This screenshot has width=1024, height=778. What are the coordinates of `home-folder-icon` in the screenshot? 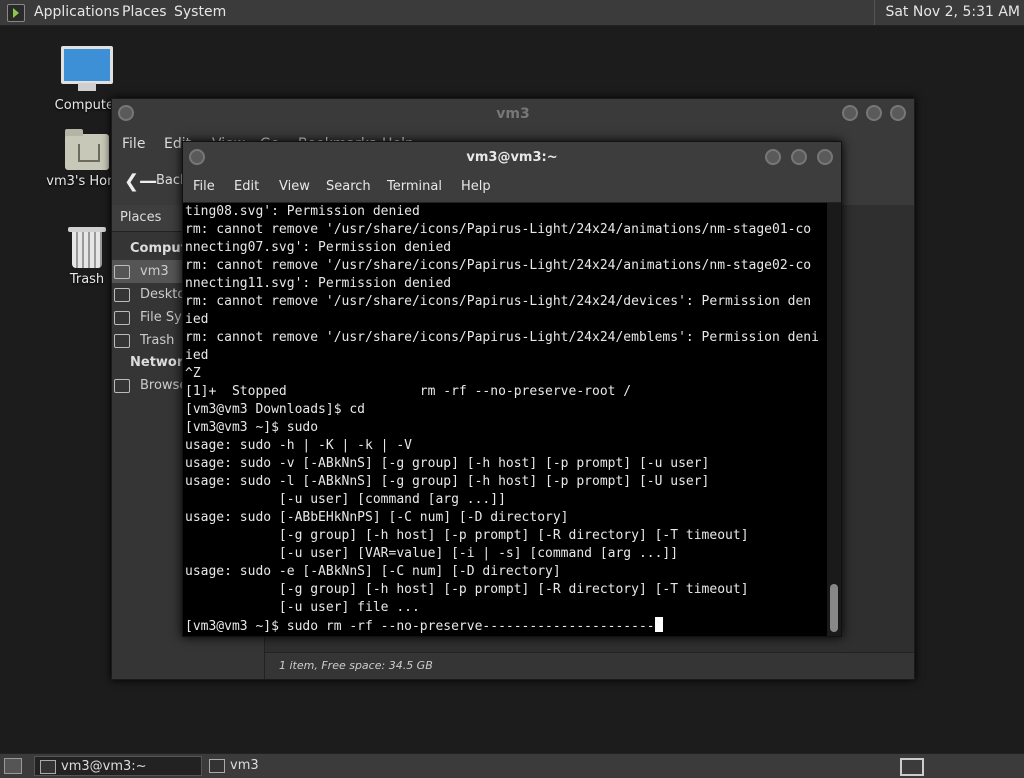 It's located at (87, 149).